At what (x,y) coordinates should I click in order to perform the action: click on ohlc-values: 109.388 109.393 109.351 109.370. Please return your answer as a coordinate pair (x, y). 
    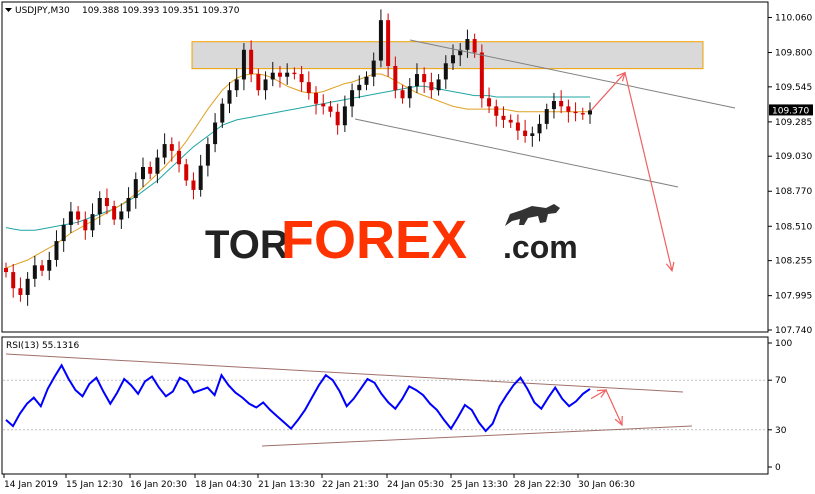
    Looking at the image, I should click on (161, 11).